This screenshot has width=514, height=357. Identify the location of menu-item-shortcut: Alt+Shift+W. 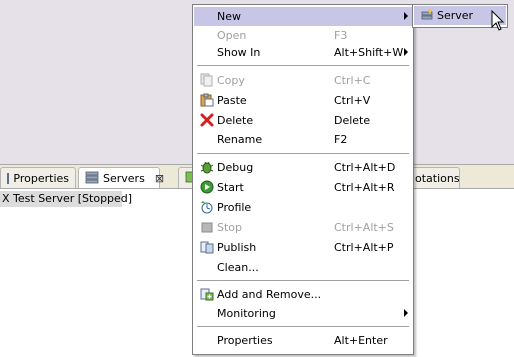
(369, 52).